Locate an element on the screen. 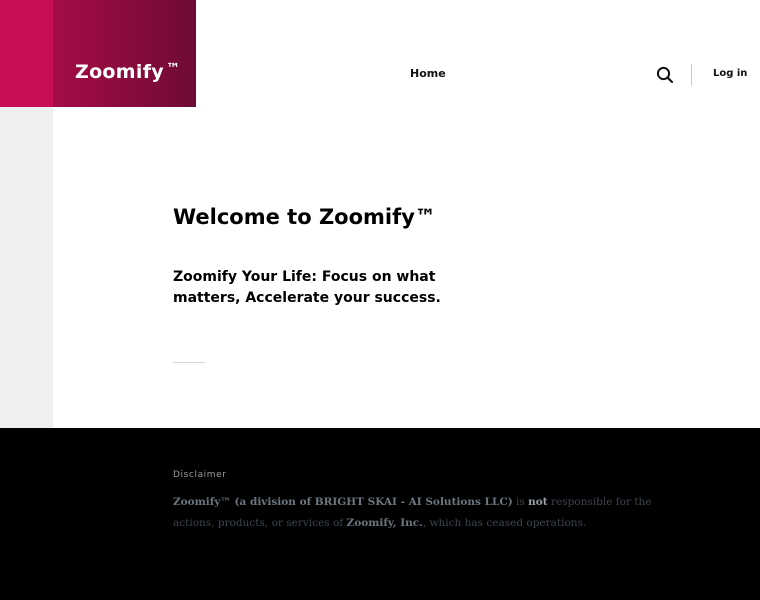 The width and height of the screenshot is (760, 600). search-icon is located at coordinates (665, 75).